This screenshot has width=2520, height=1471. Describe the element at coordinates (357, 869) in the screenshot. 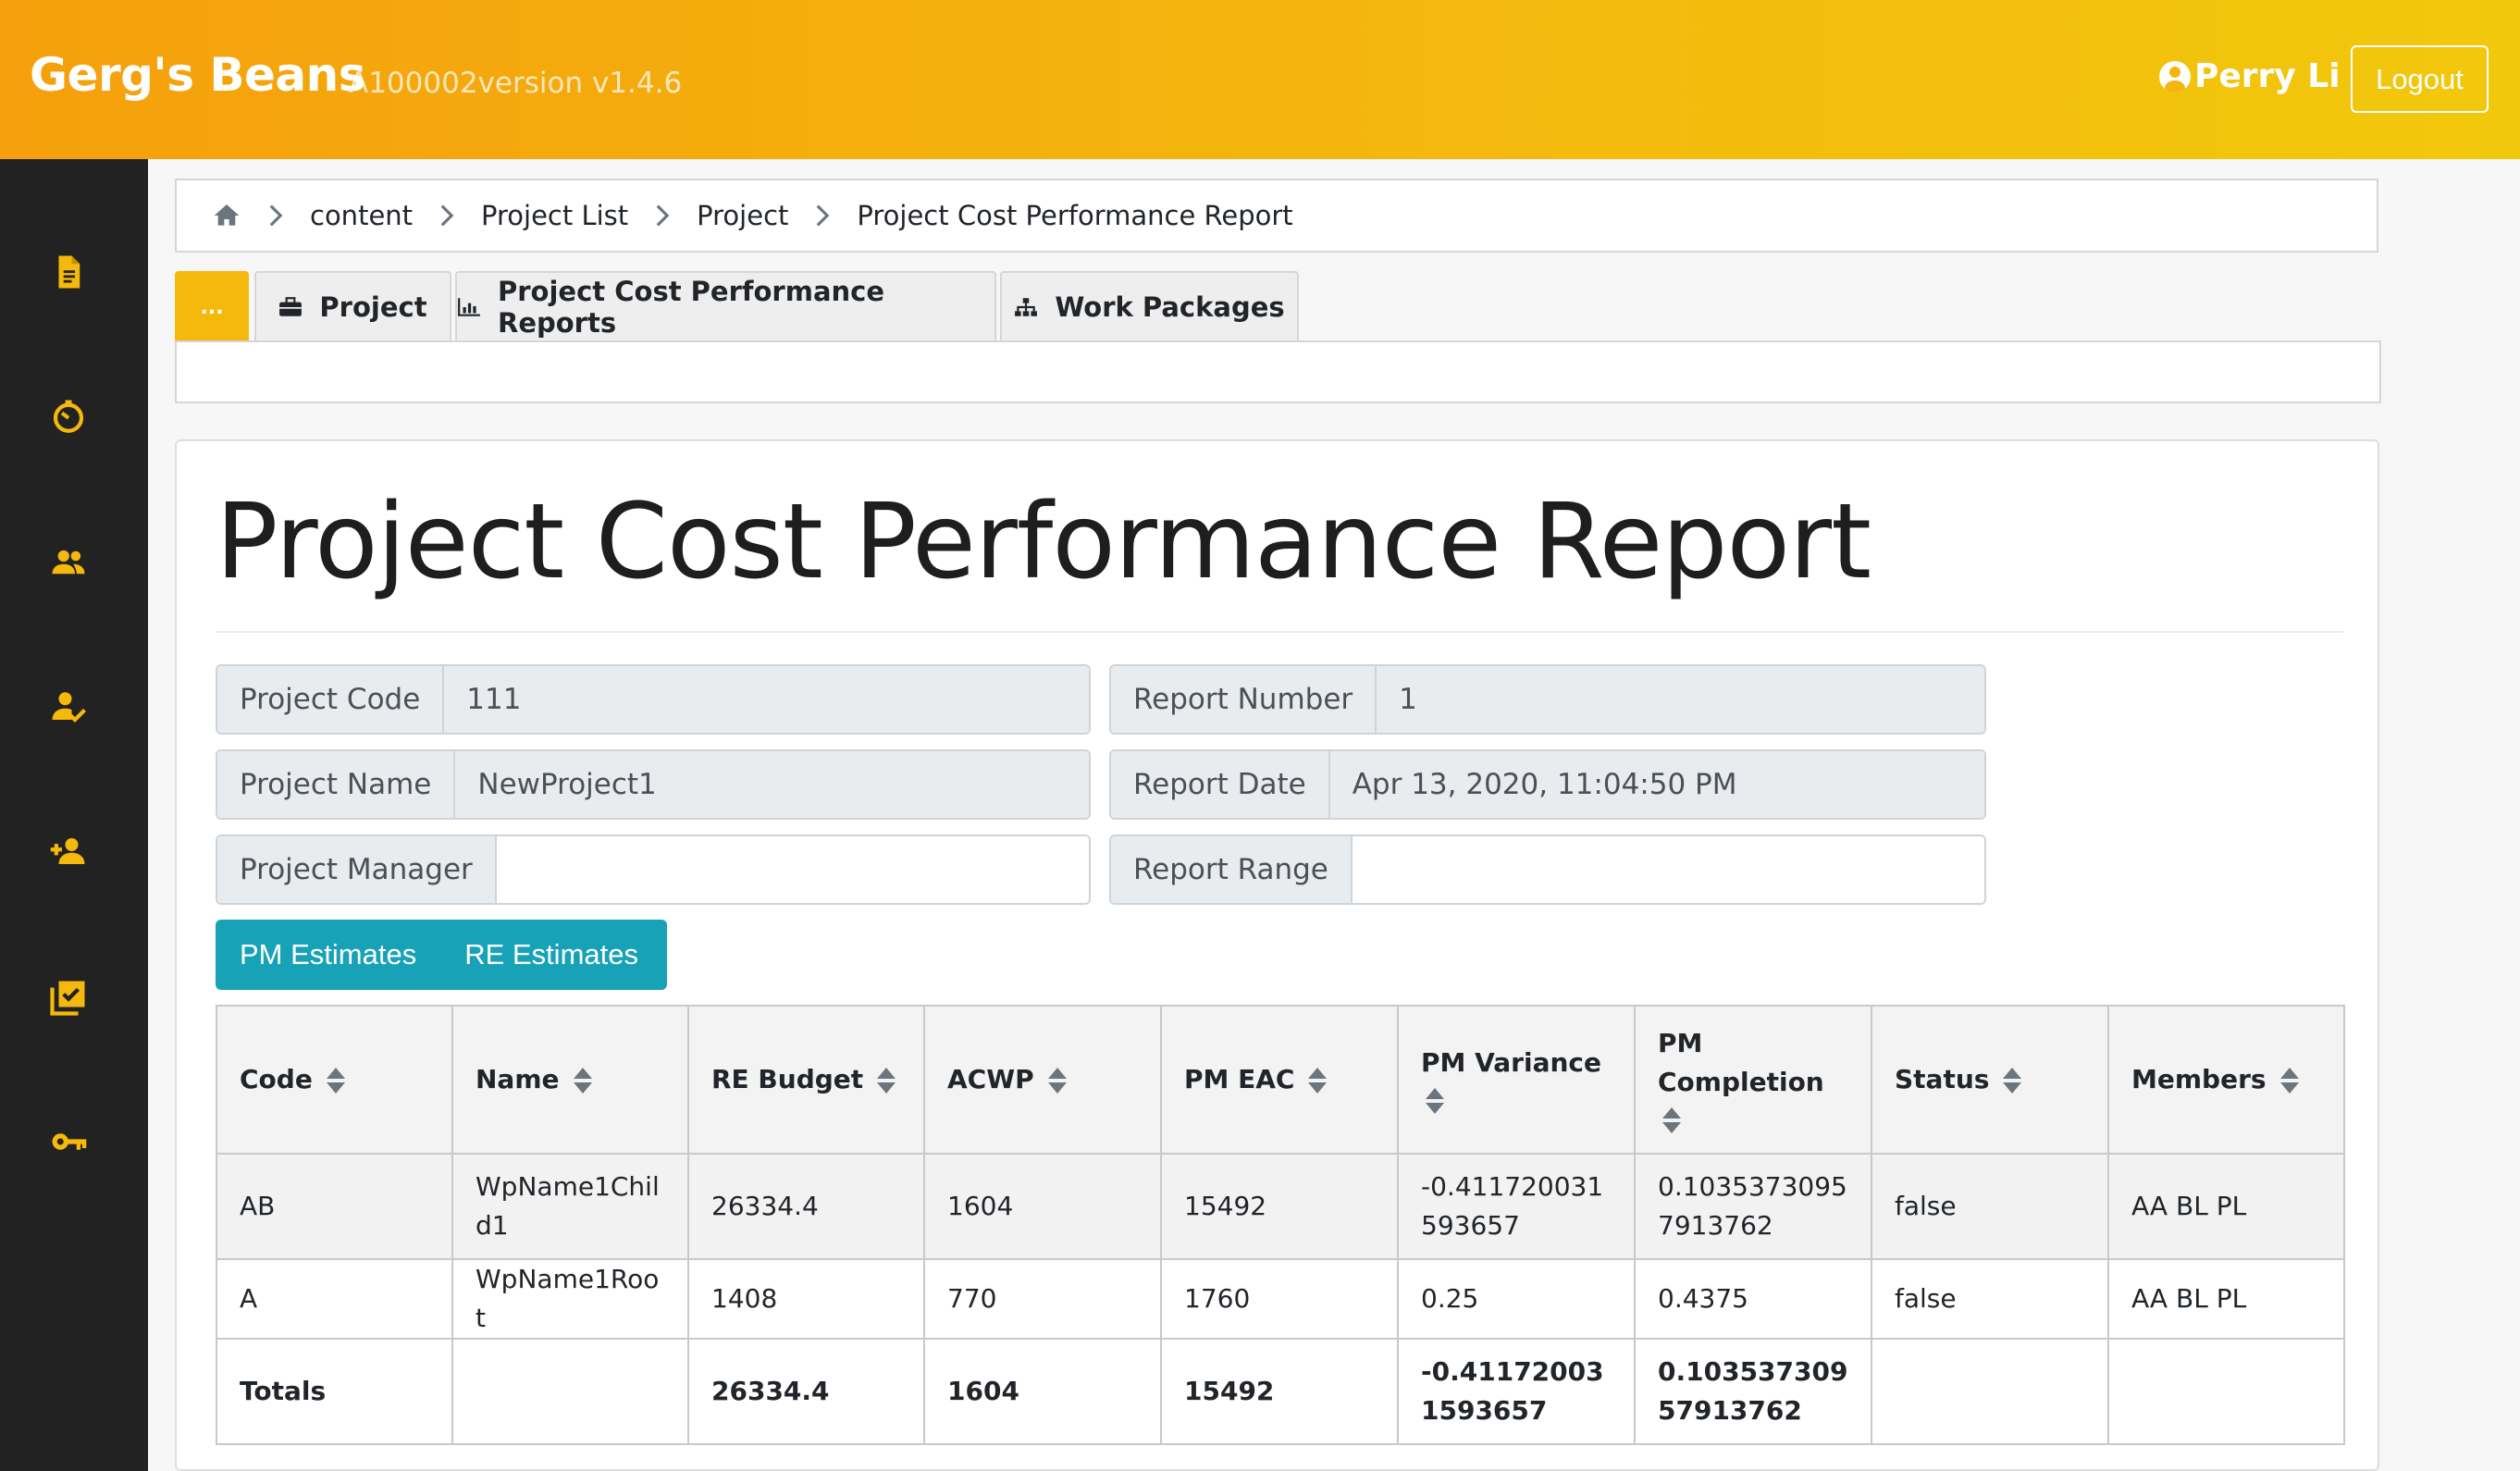

I see `project-manager-label: Project Manager` at that location.